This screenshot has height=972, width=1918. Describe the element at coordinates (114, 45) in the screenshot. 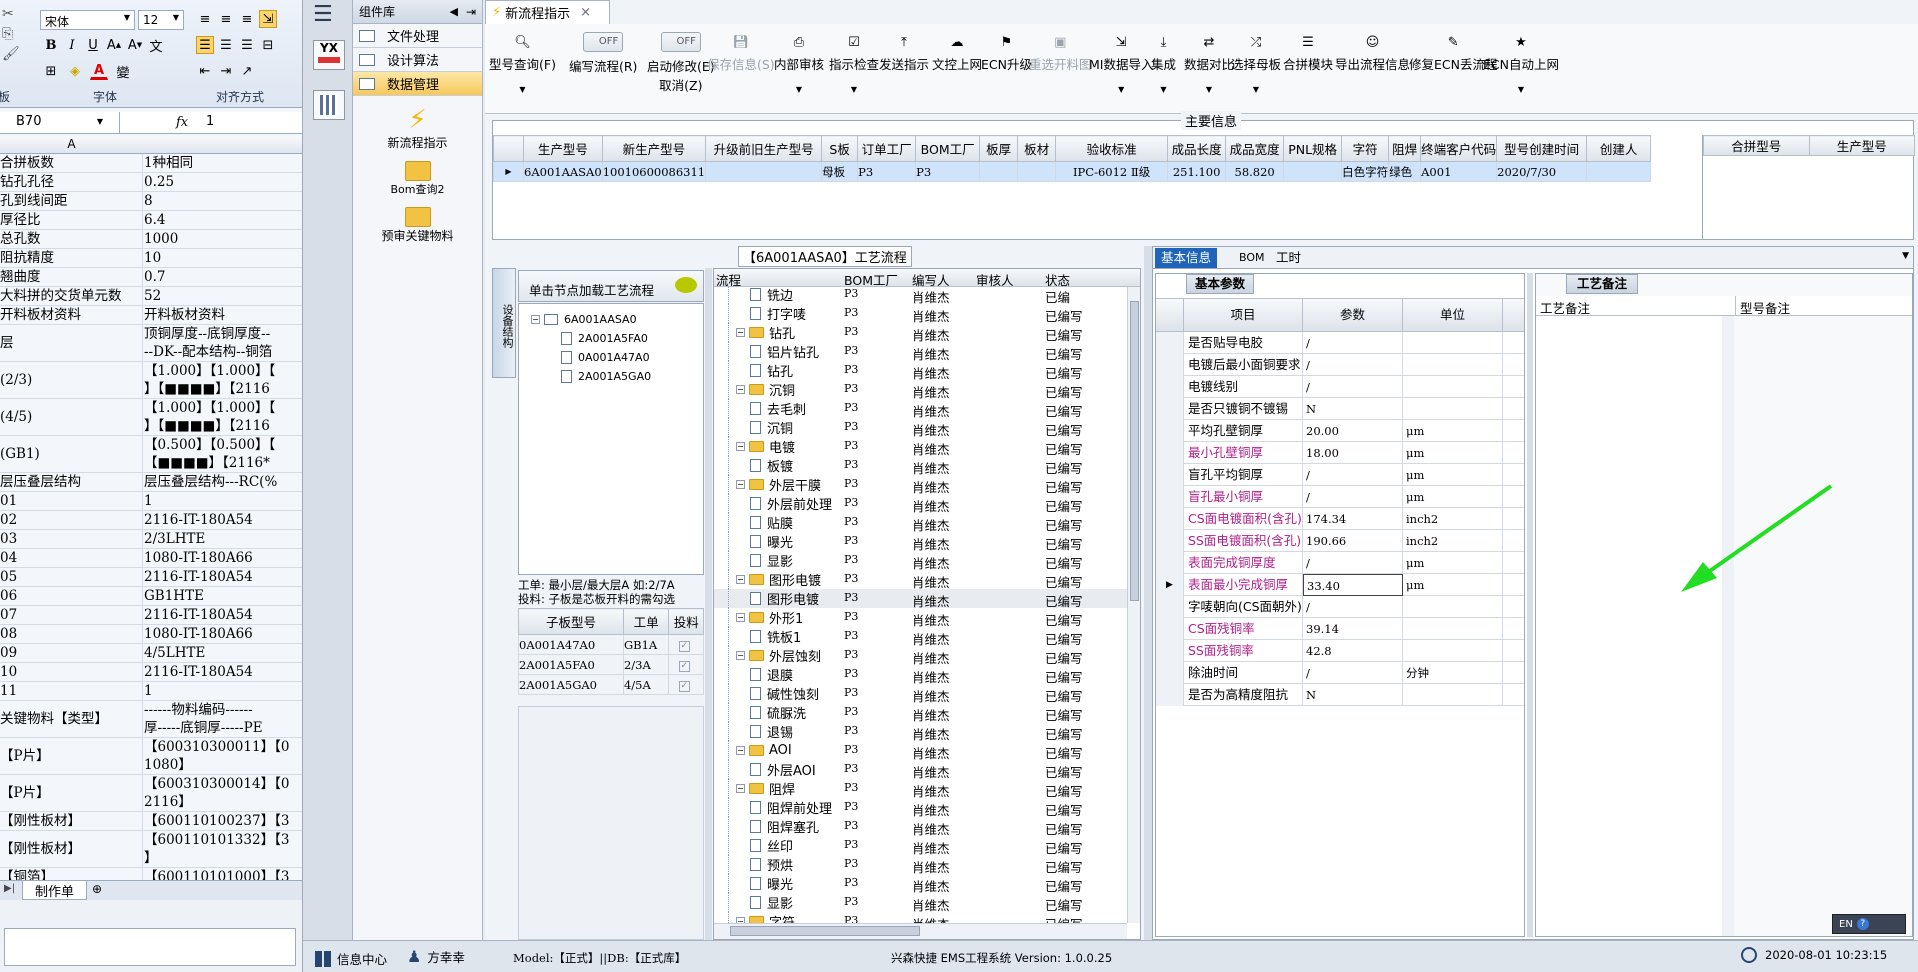

I see `grow-font-button: A ▲` at that location.